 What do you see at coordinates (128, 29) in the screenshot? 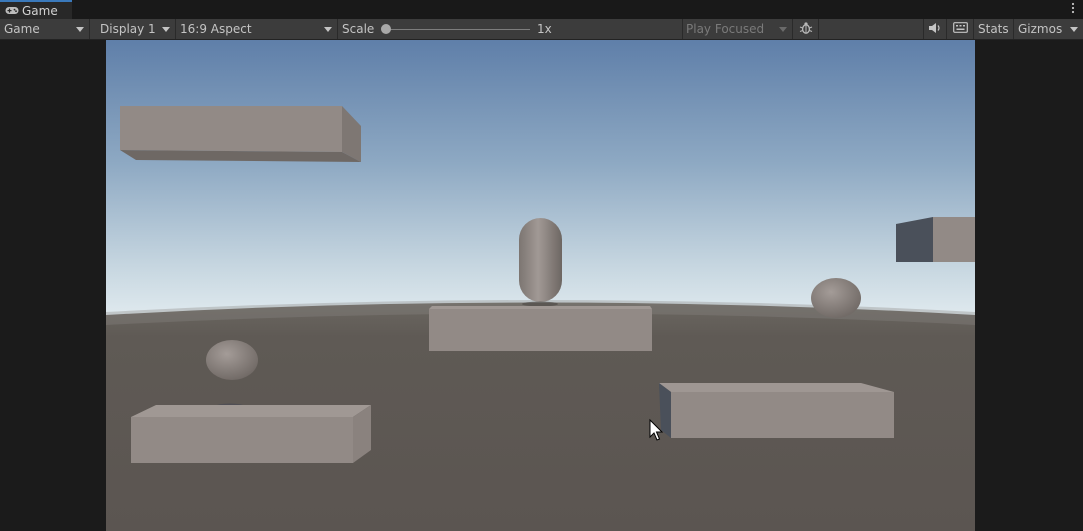
I see `display-dropdown-label: Display 1` at bounding box center [128, 29].